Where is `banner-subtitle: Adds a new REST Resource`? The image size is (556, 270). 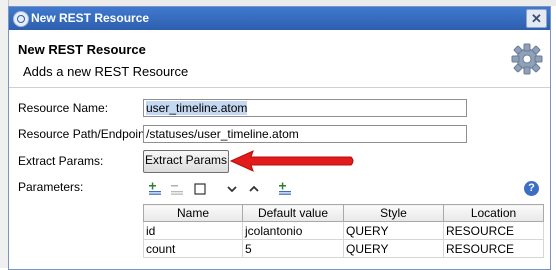 banner-subtitle: Adds a new REST Resource is located at coordinates (106, 71).